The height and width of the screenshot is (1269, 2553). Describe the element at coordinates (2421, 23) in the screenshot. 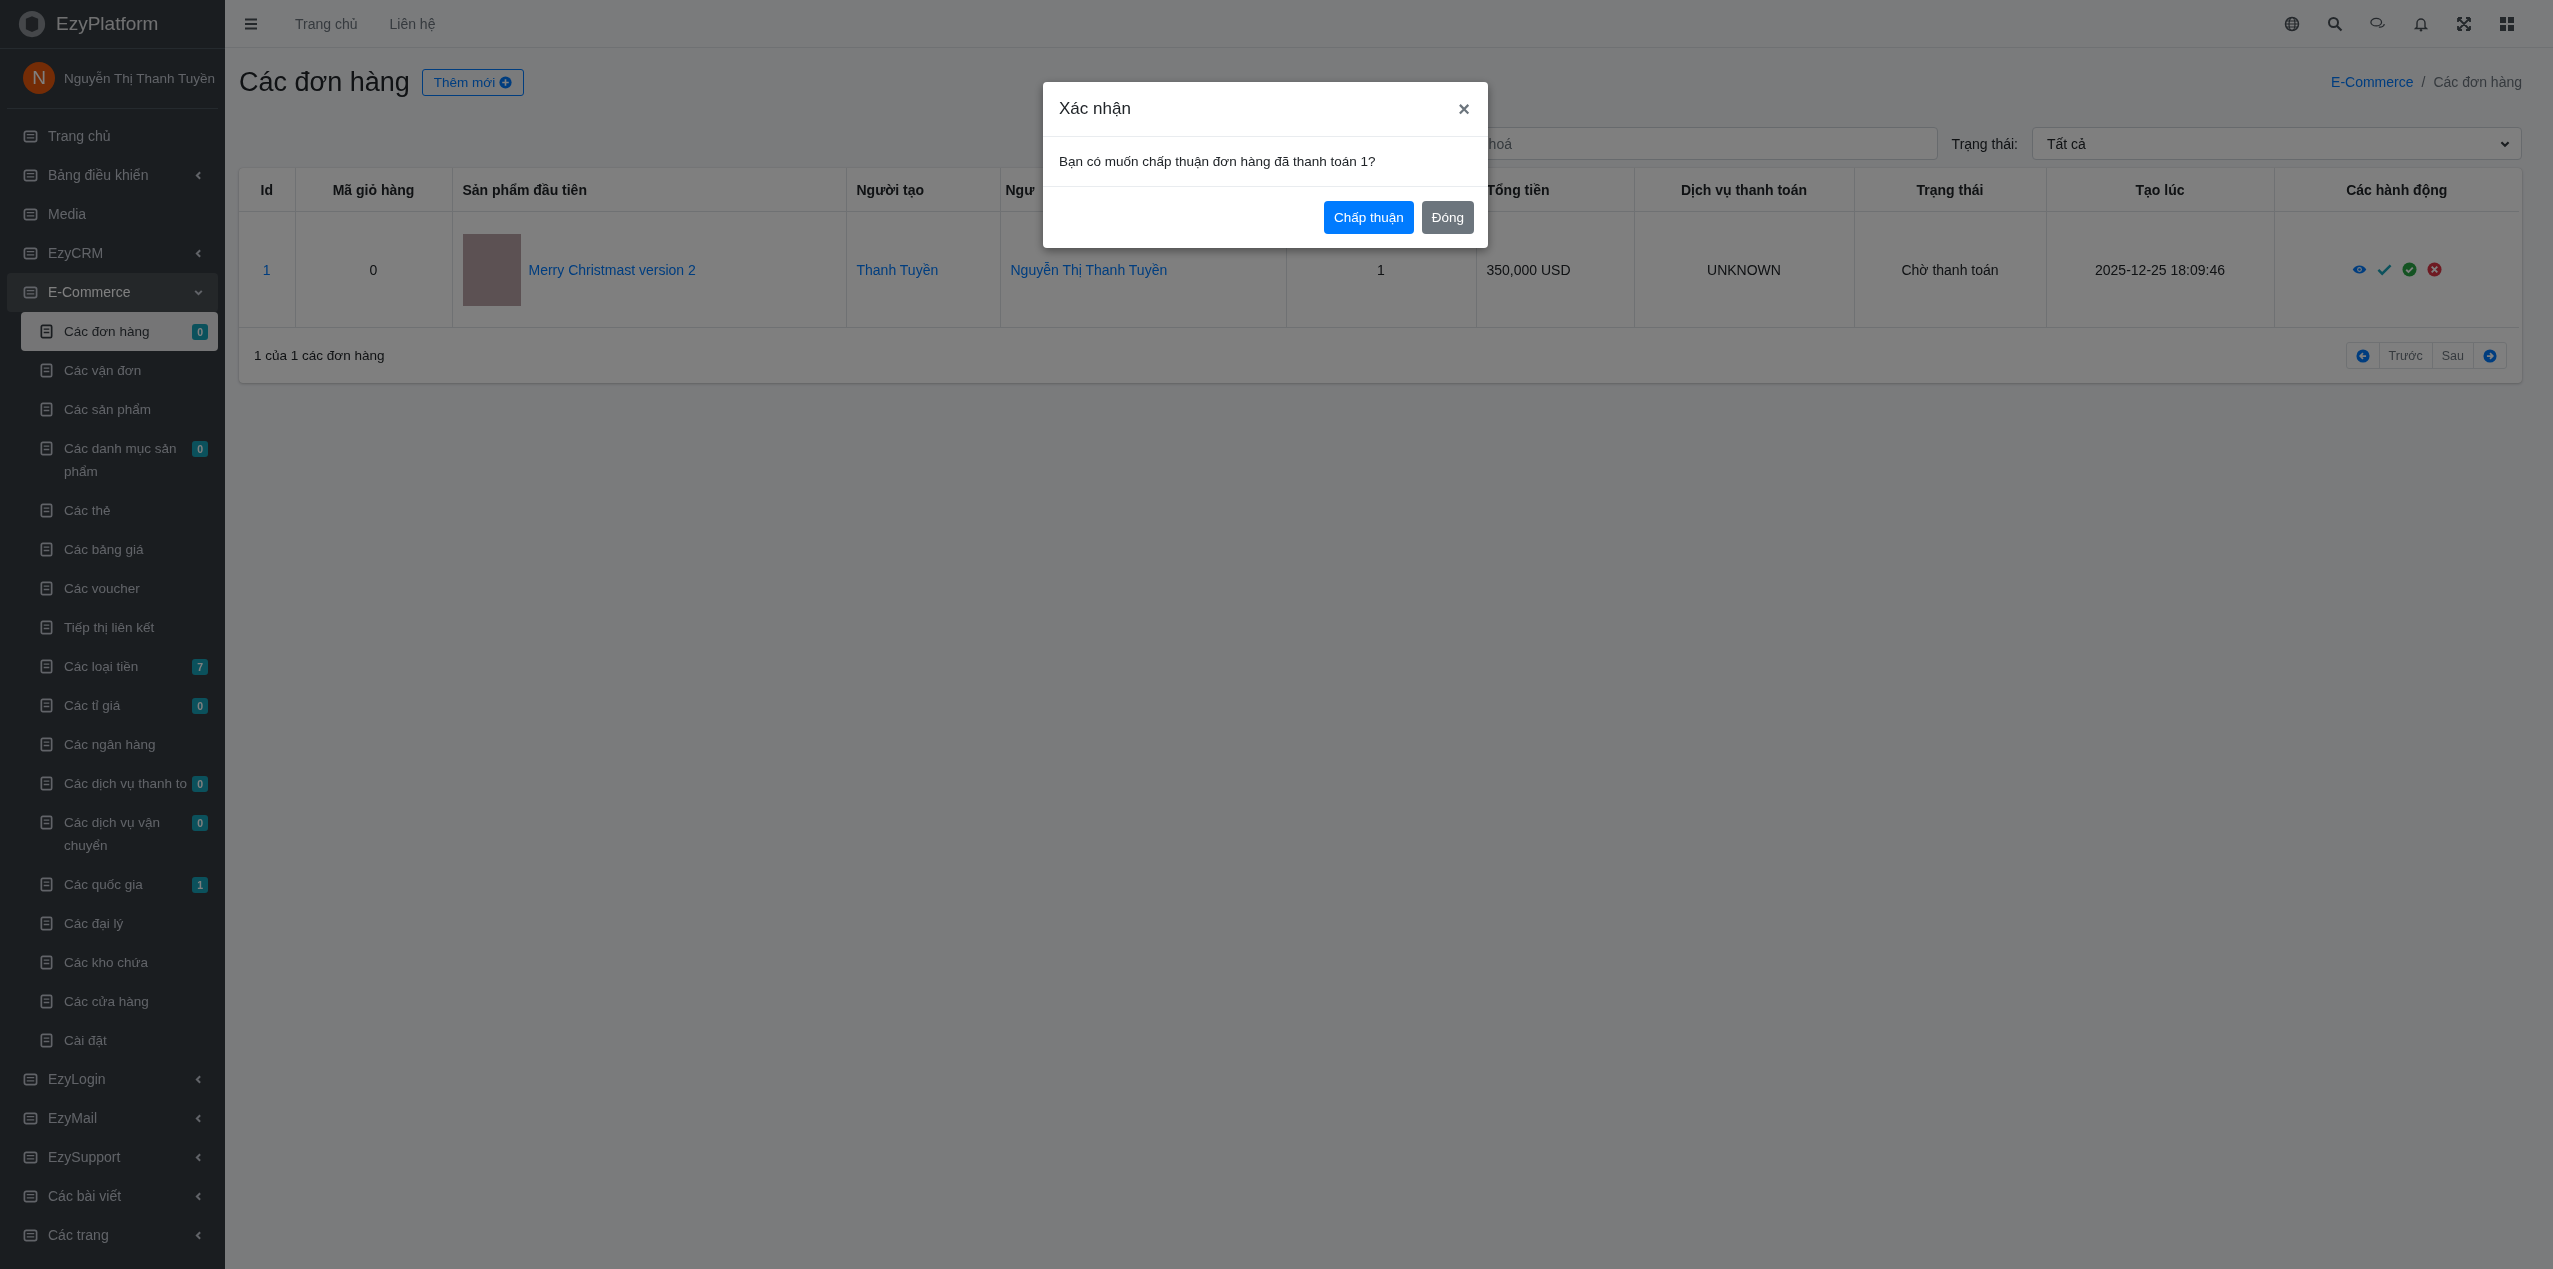

I see `bell-icon` at that location.